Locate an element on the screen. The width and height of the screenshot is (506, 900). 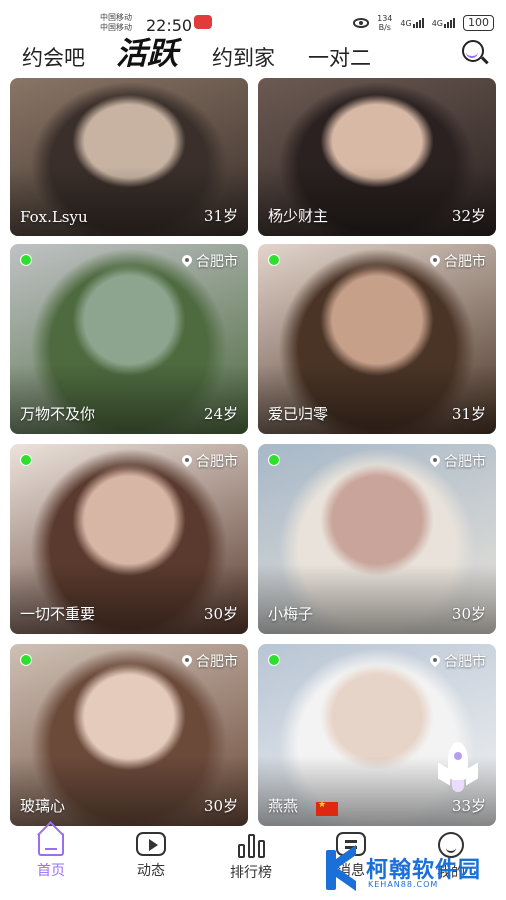
china-flag-icon is located at coordinates (327, 808).